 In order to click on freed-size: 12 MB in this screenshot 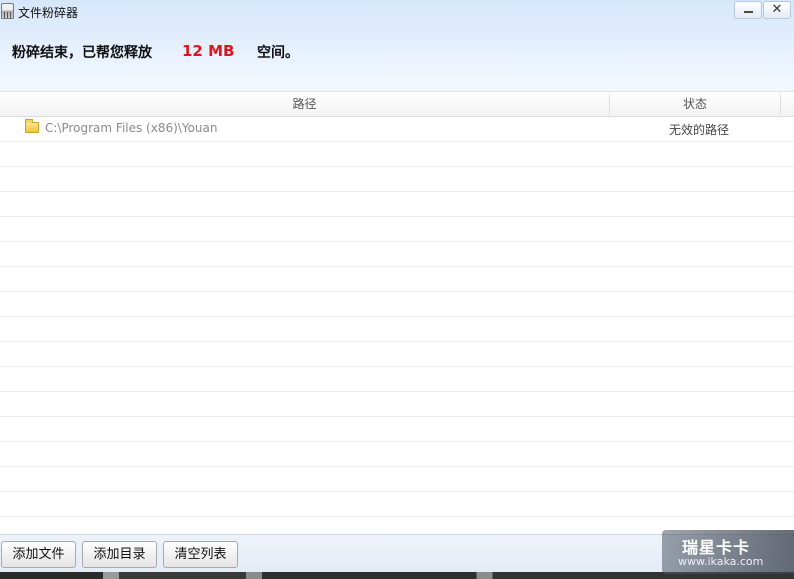, I will do `click(208, 51)`.